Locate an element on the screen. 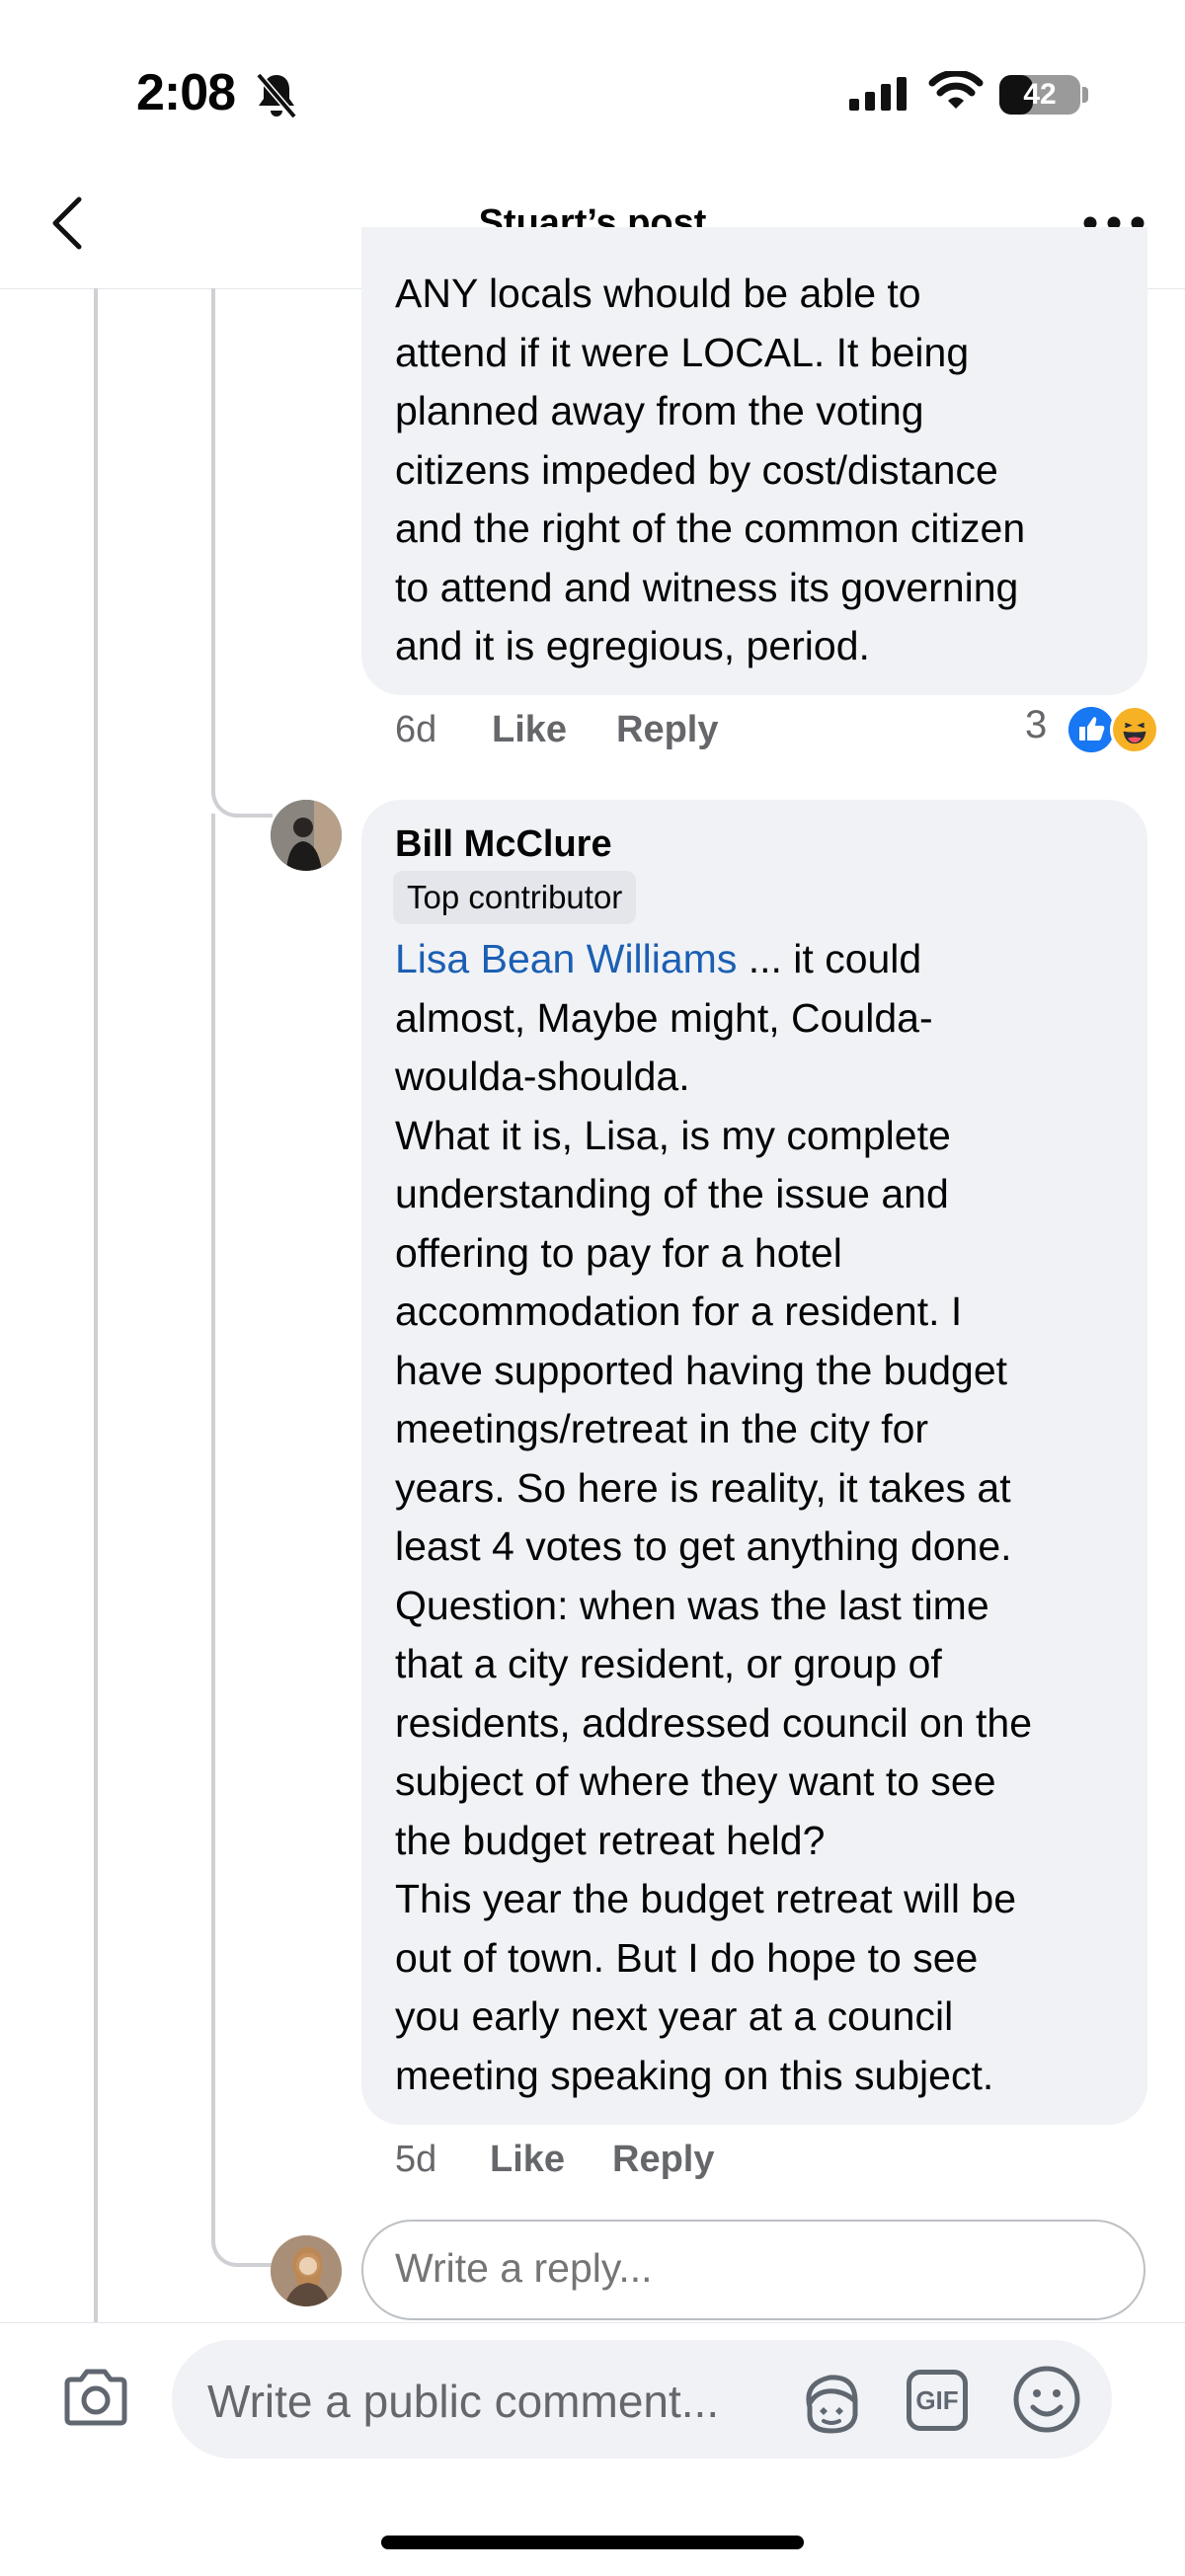 This screenshot has width=1185, height=2576. top-contributor-badge: Top contributor is located at coordinates (515, 897).